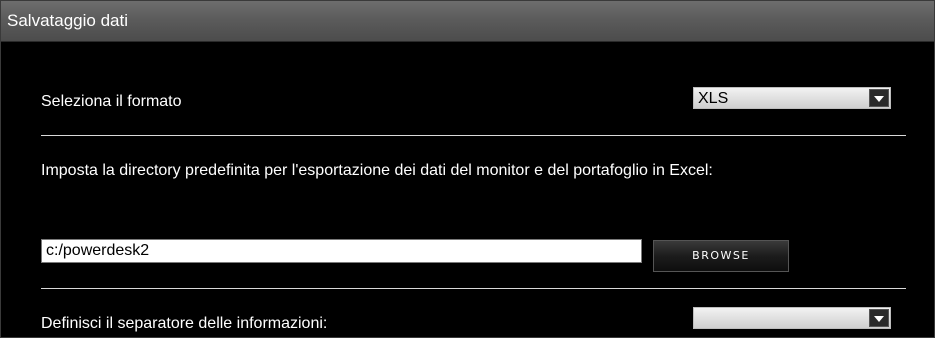 The height and width of the screenshot is (338, 939). I want to click on browse-button: BROWSE, so click(721, 256).